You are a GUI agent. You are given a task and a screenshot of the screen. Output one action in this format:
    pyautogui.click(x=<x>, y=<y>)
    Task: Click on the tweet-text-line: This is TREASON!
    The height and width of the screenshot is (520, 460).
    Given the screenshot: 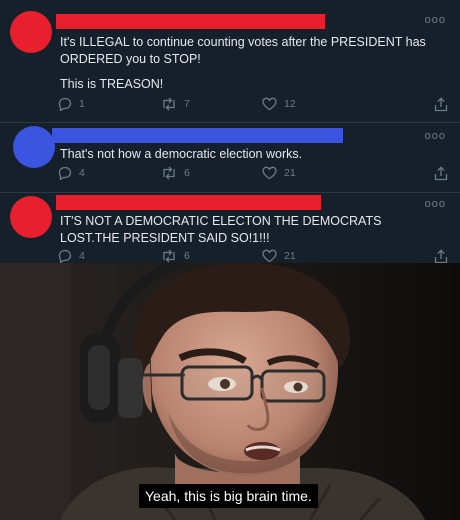 What is the action you would take?
    pyautogui.click(x=112, y=84)
    